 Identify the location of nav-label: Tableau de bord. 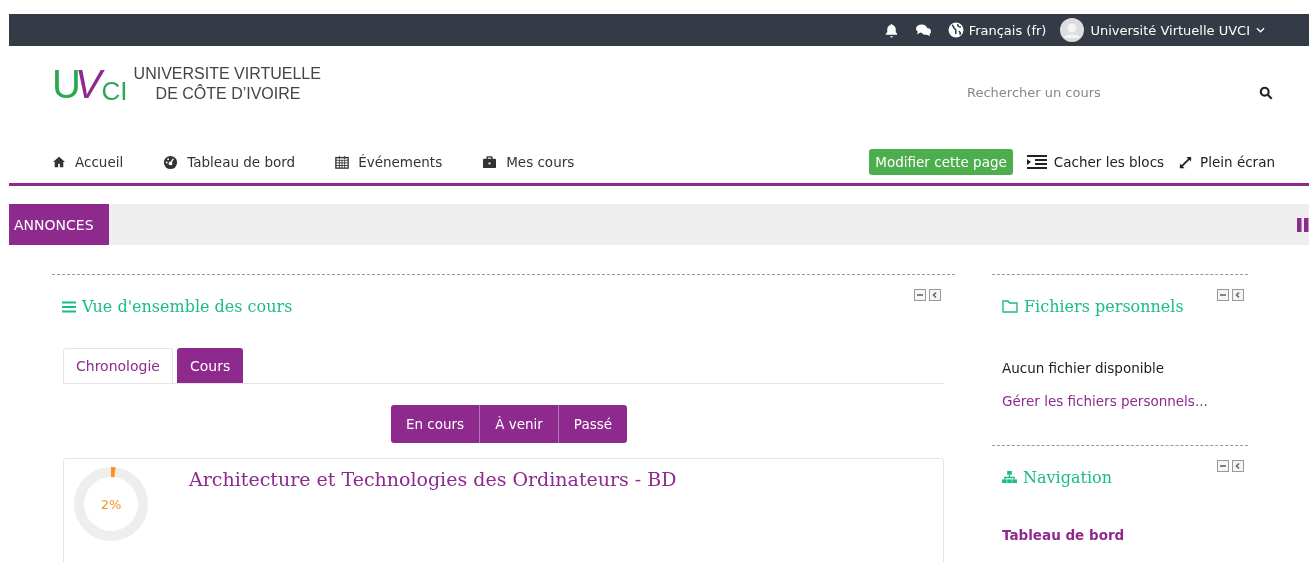
(241, 162).